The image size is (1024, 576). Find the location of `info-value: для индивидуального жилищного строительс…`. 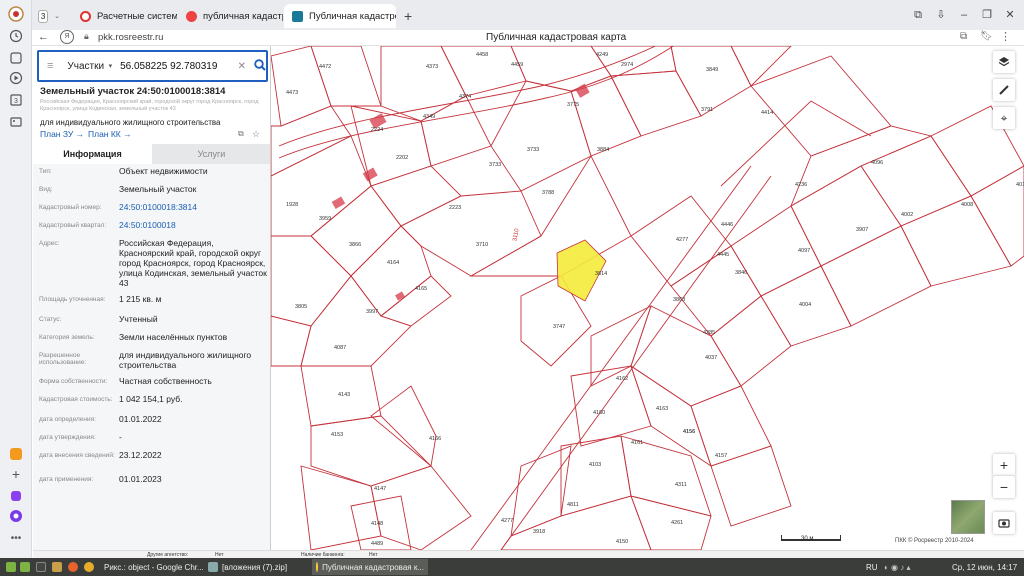

info-value: для индивидуального жилищного строительс… is located at coordinates (185, 360).